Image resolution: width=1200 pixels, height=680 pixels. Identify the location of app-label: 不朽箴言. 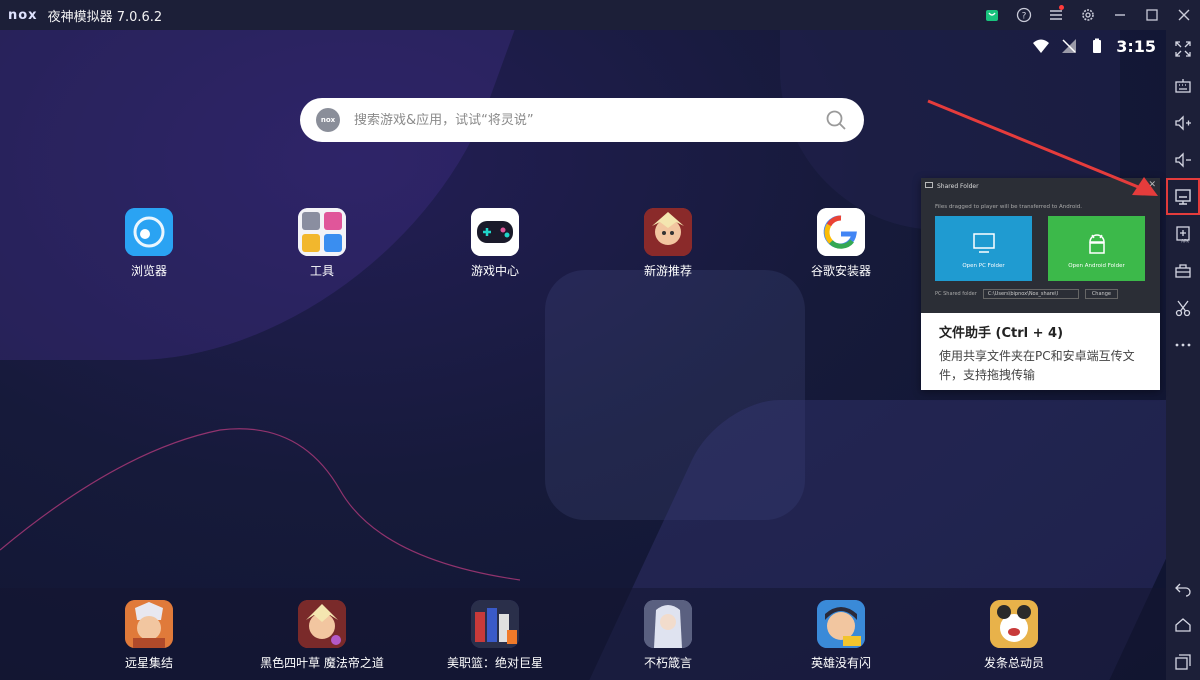
(667, 663).